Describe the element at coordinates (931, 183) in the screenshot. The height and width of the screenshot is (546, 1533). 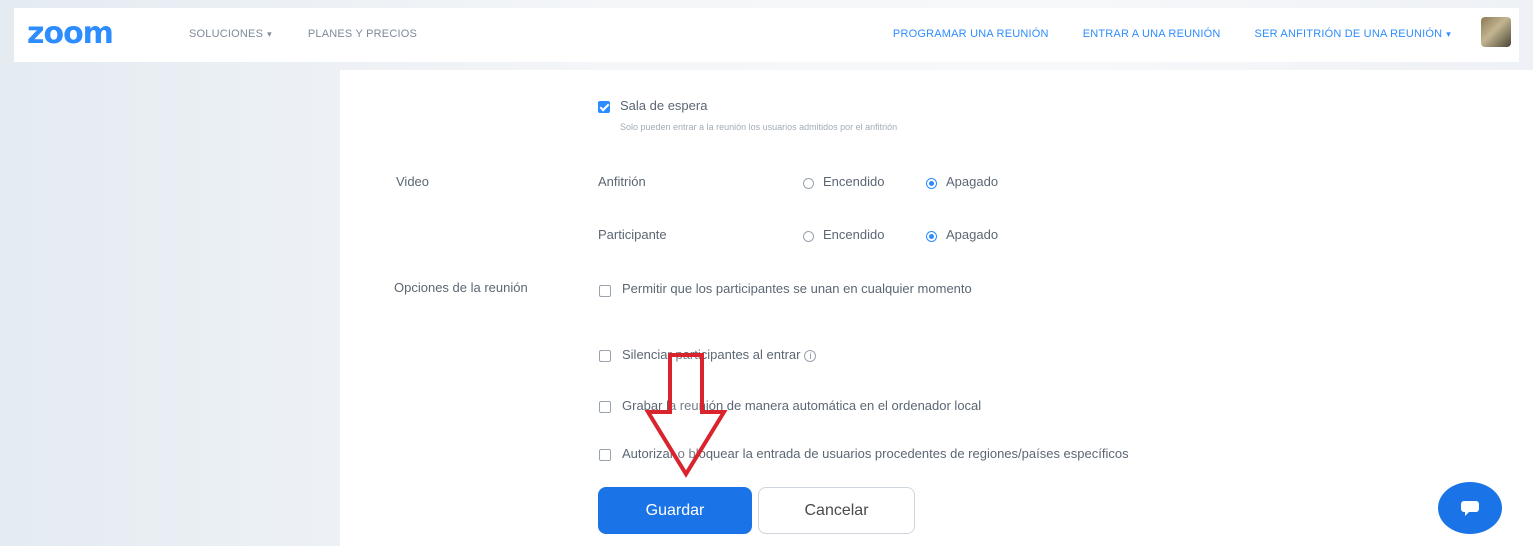
I see `video-host-off-radio` at that location.